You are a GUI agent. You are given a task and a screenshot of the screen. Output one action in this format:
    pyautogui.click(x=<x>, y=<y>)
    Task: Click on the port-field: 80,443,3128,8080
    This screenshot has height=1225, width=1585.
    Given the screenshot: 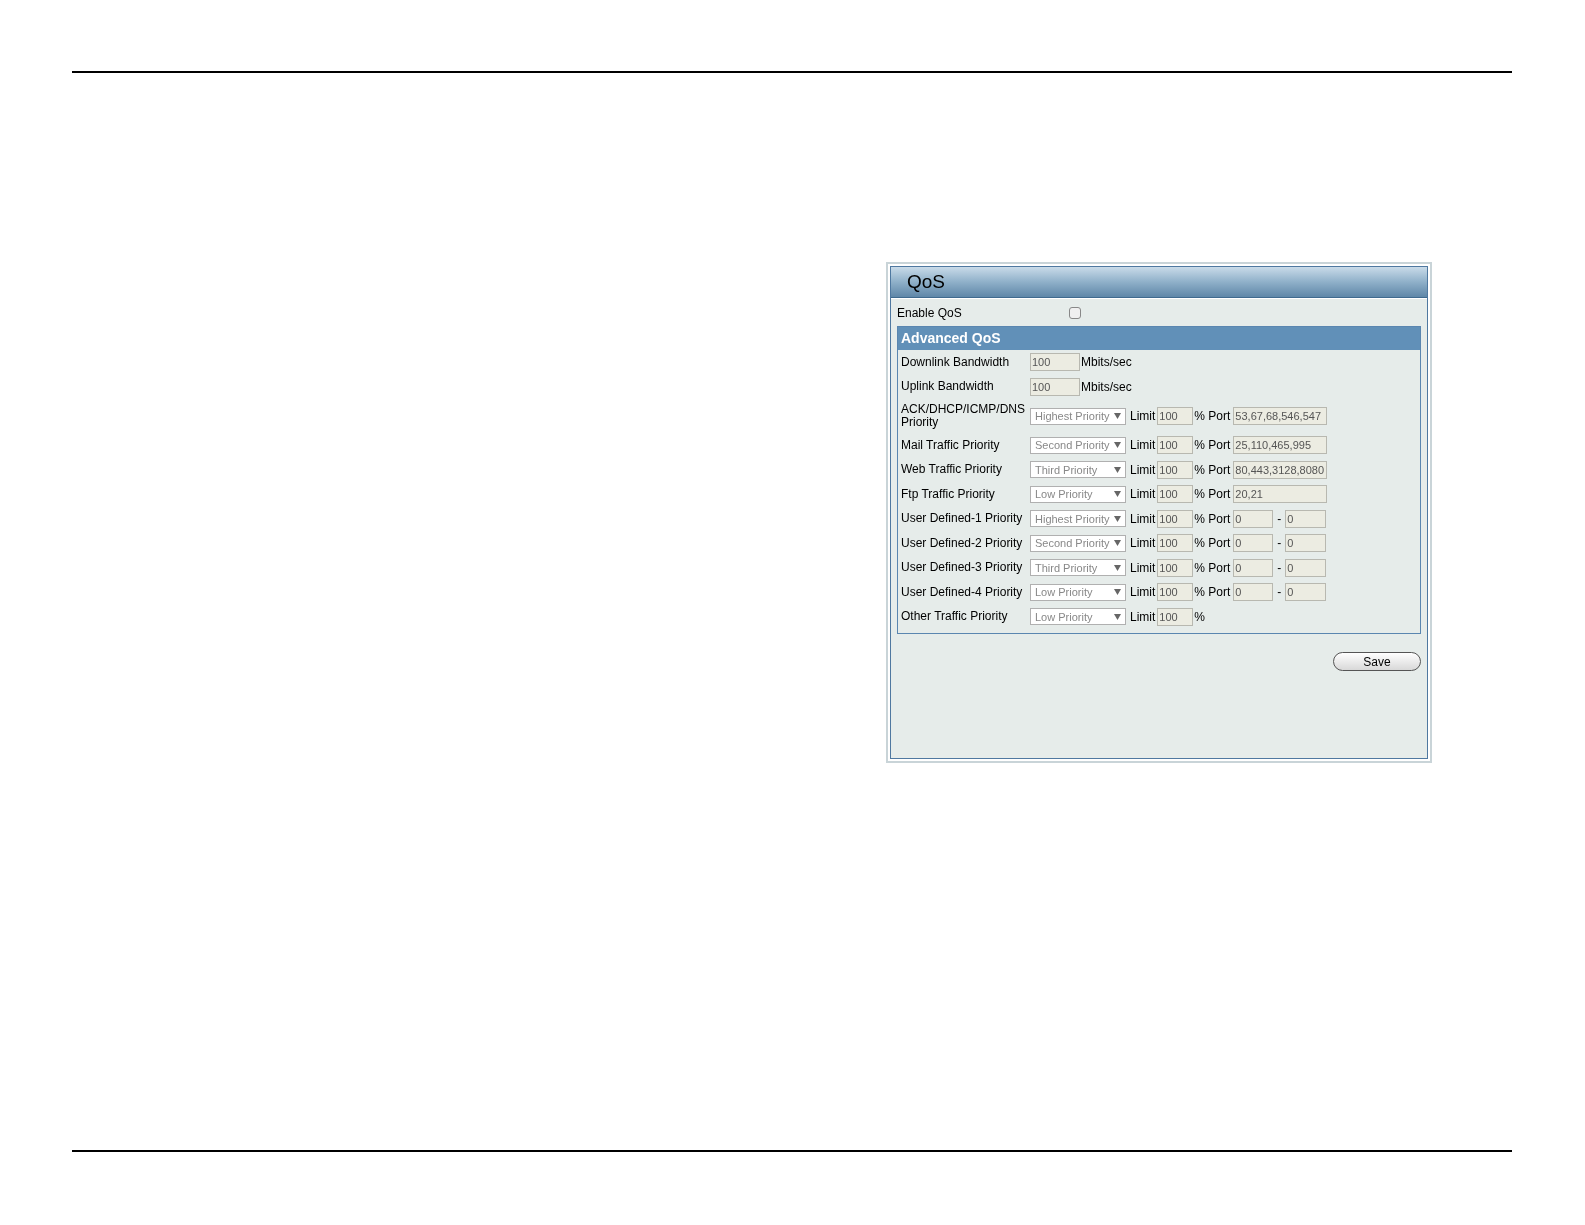 What is the action you would take?
    pyautogui.click(x=1280, y=469)
    